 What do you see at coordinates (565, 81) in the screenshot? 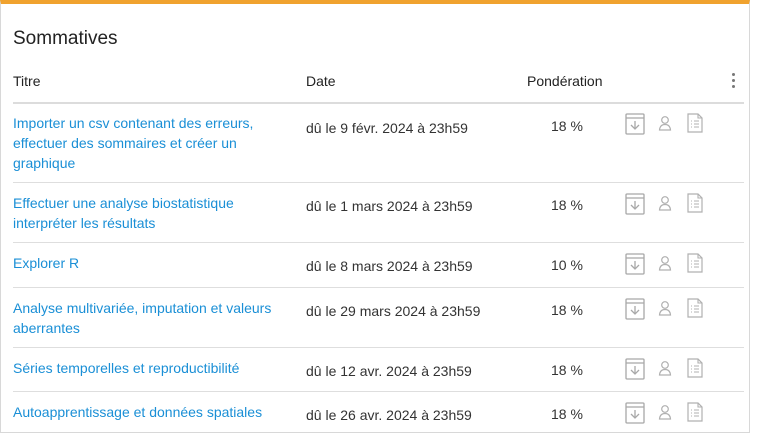
I see `column-header-weight: Pondération` at bounding box center [565, 81].